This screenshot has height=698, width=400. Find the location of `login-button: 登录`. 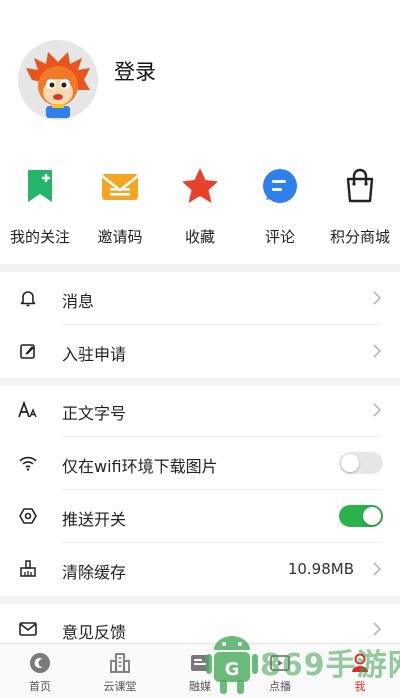

login-button: 登录 is located at coordinates (135, 71).